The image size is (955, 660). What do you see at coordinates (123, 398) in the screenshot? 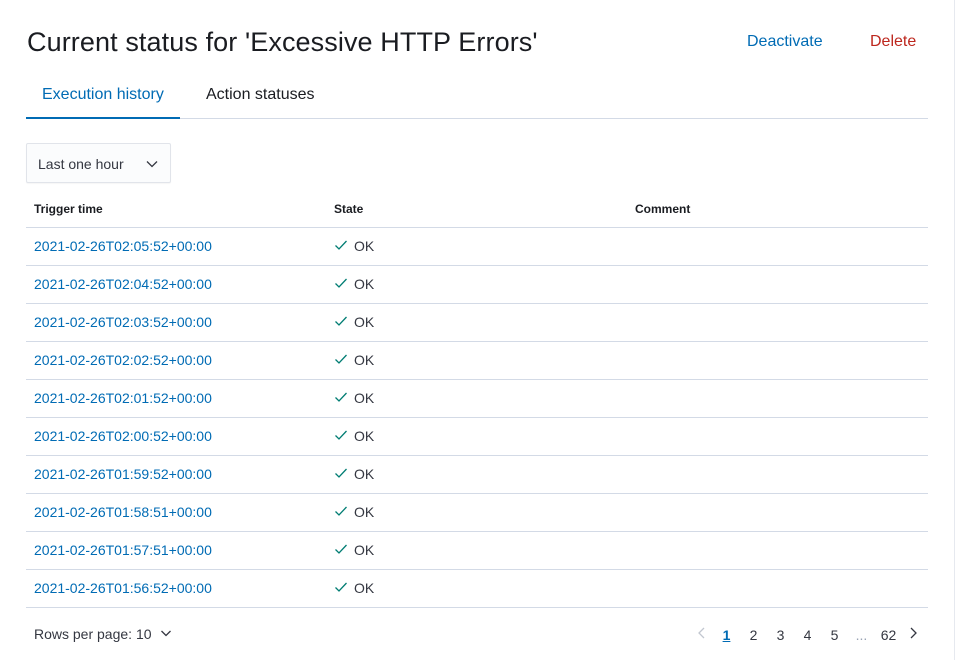
I see `trigger-time-link: 2021-02-26T02:01:52+00:00` at bounding box center [123, 398].